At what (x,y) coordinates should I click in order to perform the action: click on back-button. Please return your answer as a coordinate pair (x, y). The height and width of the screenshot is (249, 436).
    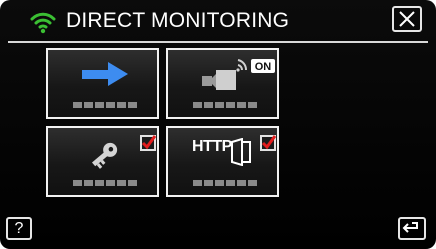
    Looking at the image, I should click on (412, 228).